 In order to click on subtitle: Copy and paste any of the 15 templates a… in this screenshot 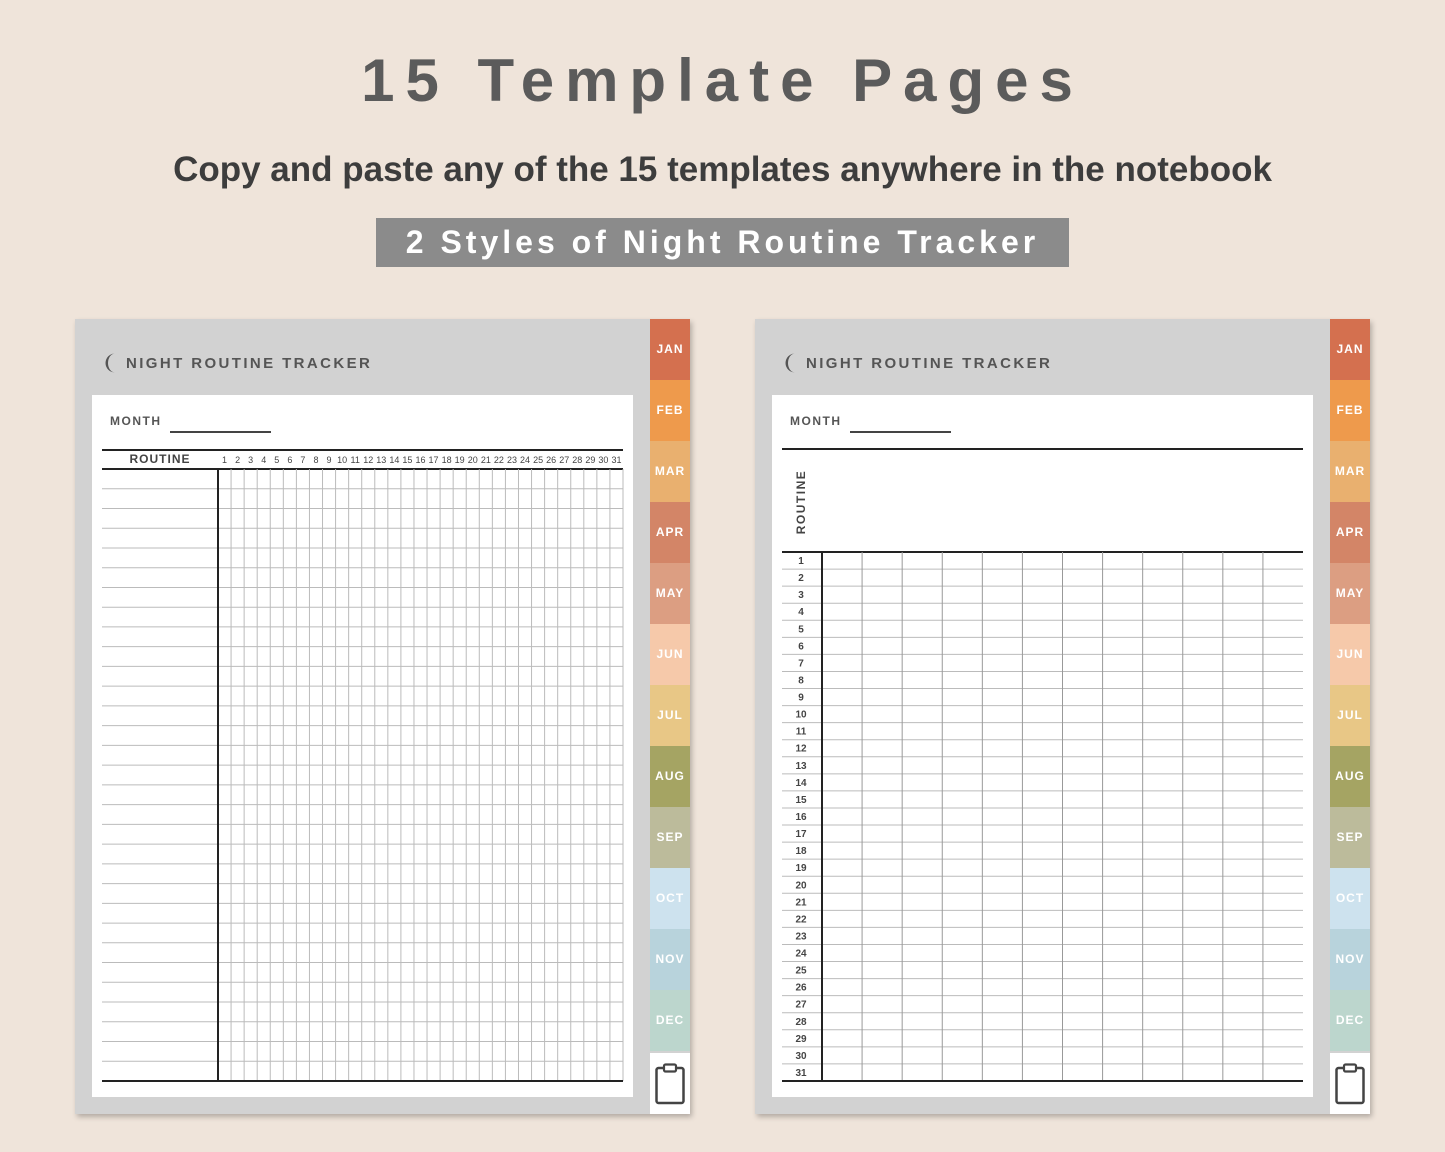, I will do `click(722, 169)`.